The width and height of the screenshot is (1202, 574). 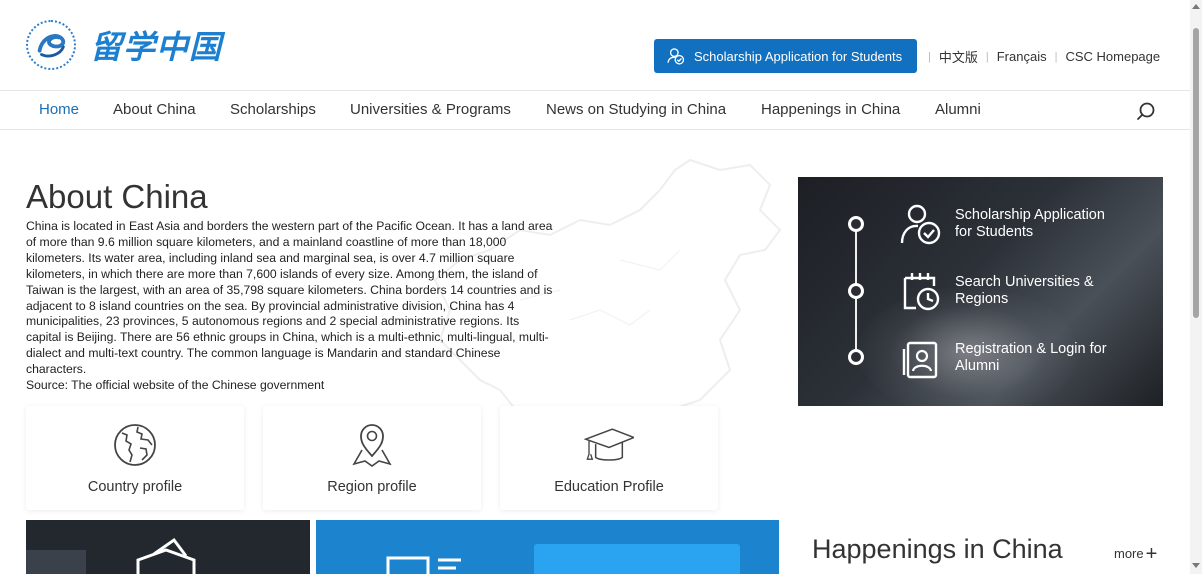 What do you see at coordinates (154, 109) in the screenshot?
I see `nav-about-china: About China` at bounding box center [154, 109].